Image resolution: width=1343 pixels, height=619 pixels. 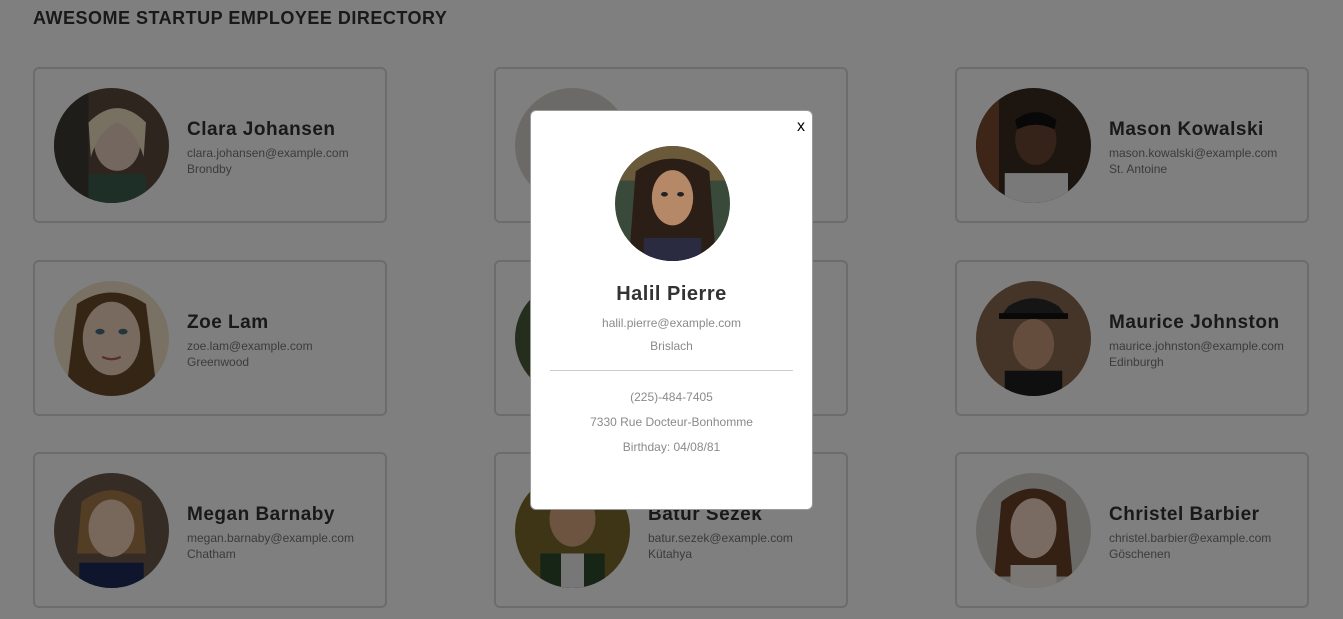 What do you see at coordinates (671, 447) in the screenshot?
I see `modal-employee-birthday: Birthday: 04/08/81` at bounding box center [671, 447].